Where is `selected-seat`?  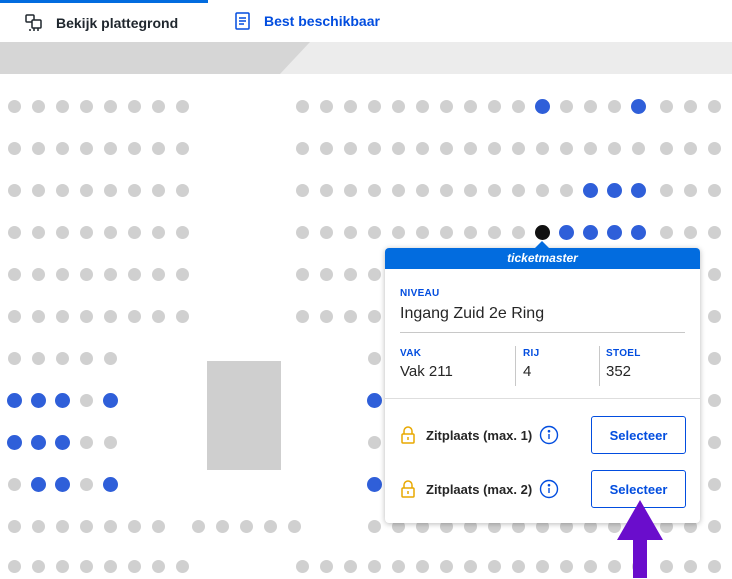
selected-seat is located at coordinates (542, 232).